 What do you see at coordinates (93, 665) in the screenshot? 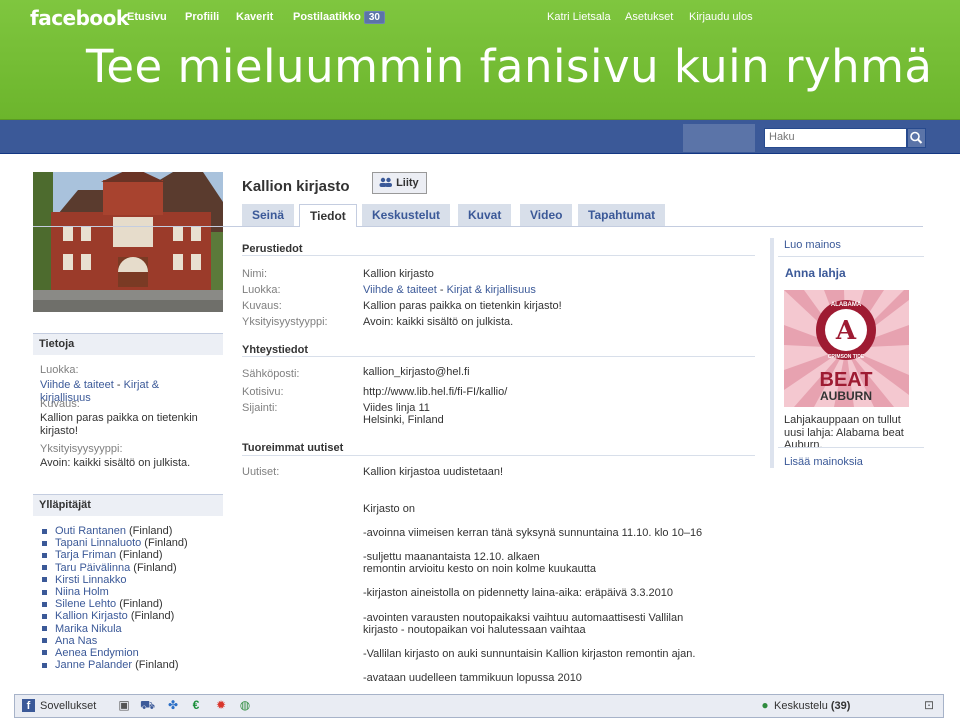
I see `admin-link: Janne Palander` at bounding box center [93, 665].